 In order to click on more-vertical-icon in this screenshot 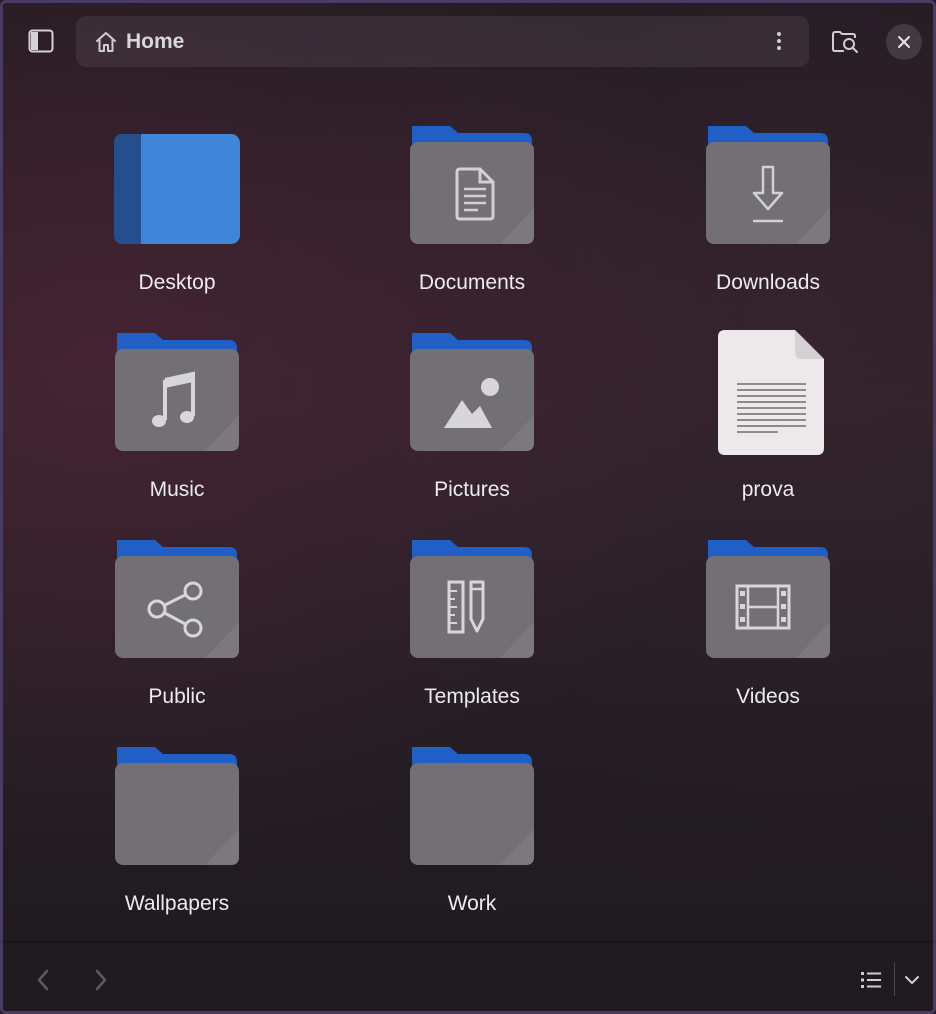, I will do `click(779, 41)`.